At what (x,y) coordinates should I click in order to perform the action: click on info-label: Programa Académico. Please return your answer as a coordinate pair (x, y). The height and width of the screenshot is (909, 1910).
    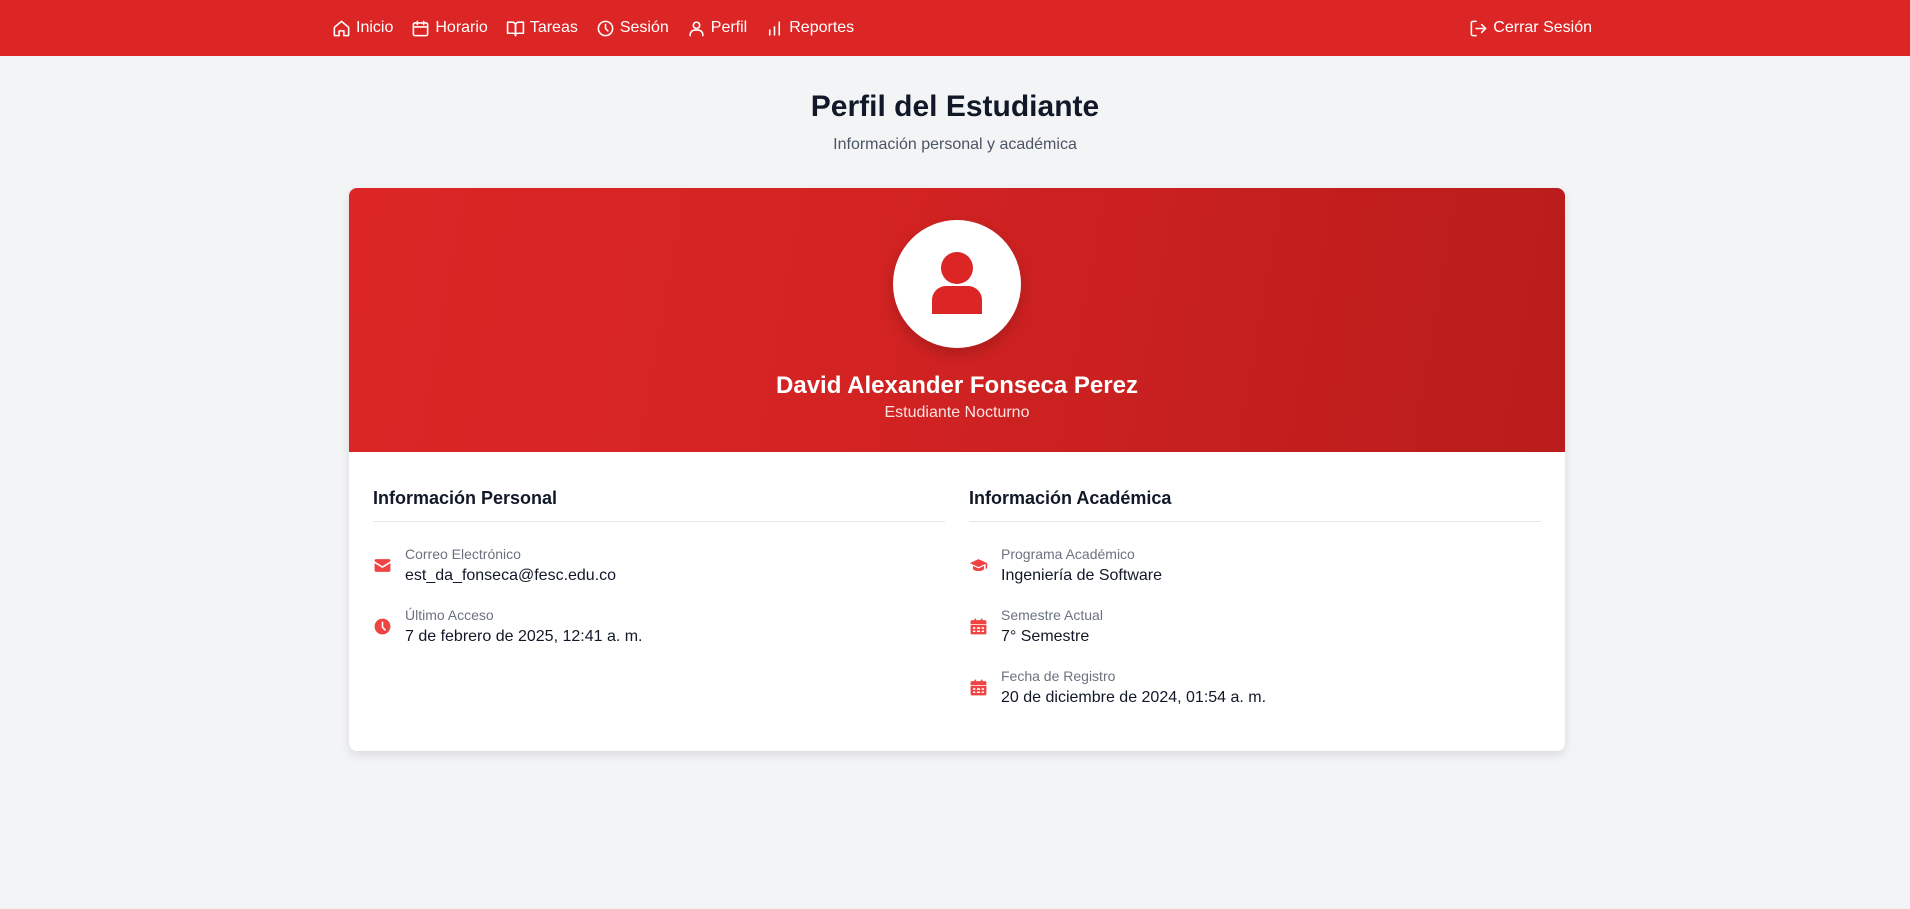
    Looking at the image, I should click on (1068, 554).